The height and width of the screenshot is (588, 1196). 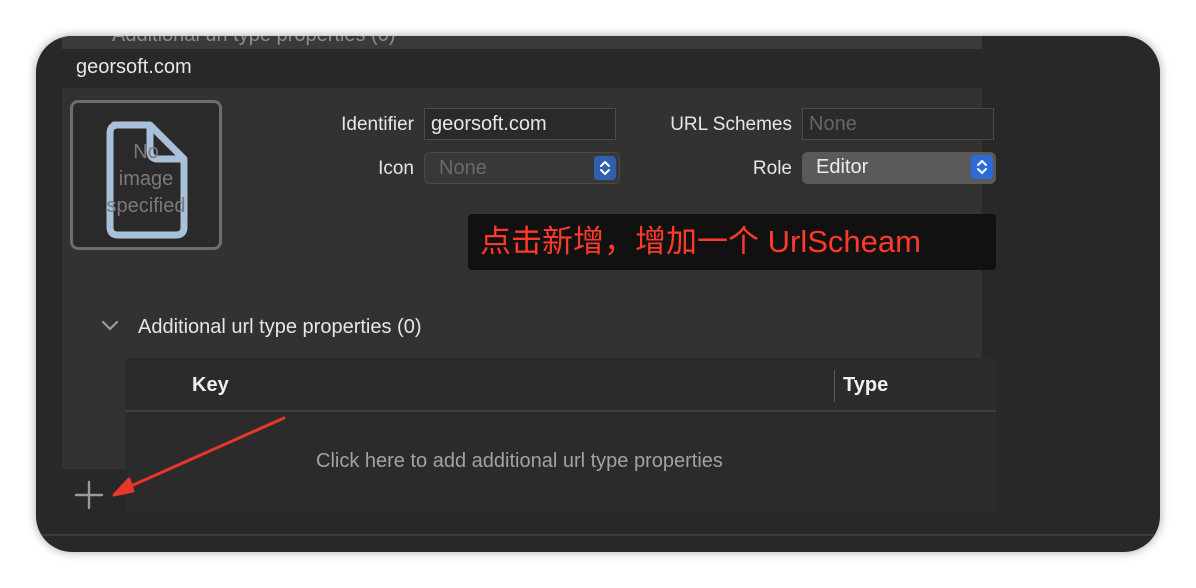 What do you see at coordinates (134, 67) in the screenshot?
I see `url-type-entry-title: georsoft.com` at bounding box center [134, 67].